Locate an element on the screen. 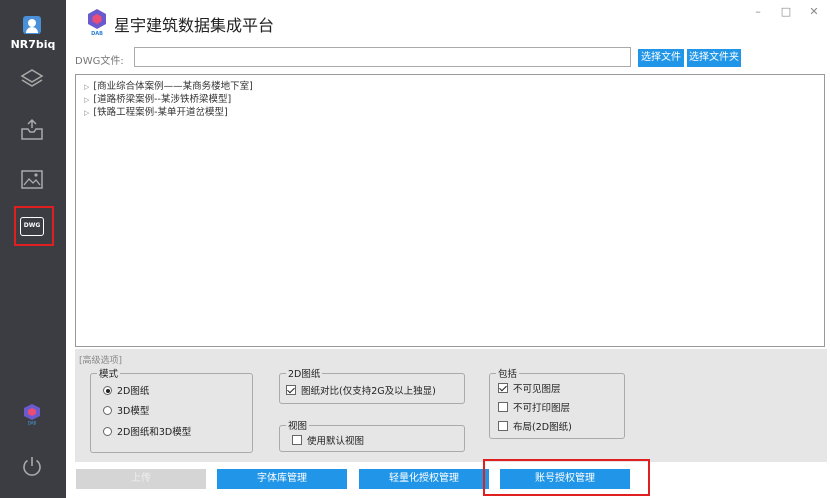 The width and height of the screenshot is (830, 498). select-folder-button: 选择文件夹 is located at coordinates (714, 58).